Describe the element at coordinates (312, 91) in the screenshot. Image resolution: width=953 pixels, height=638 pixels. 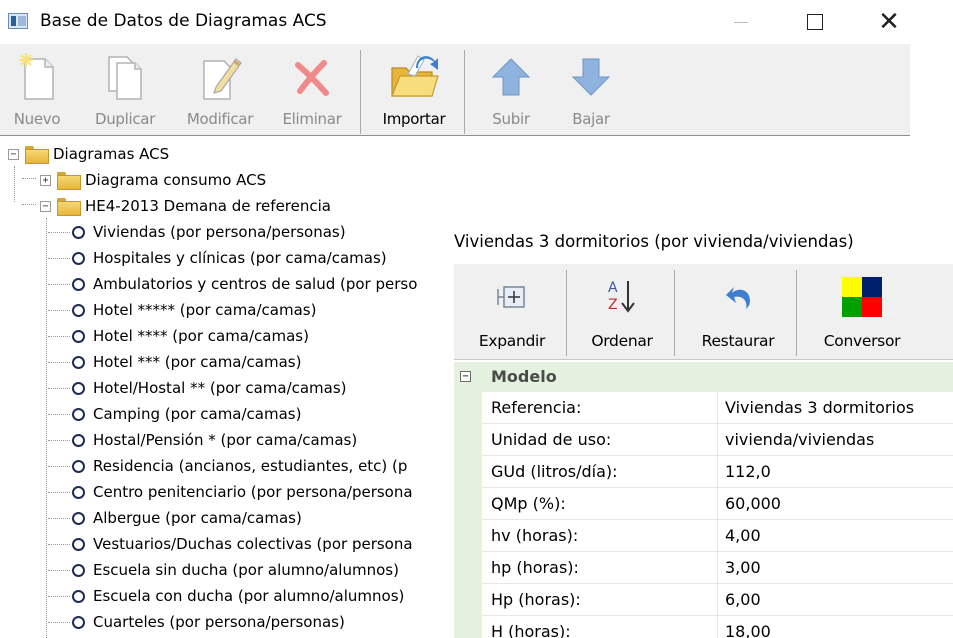
I see `delete-button: Eliminar` at that location.